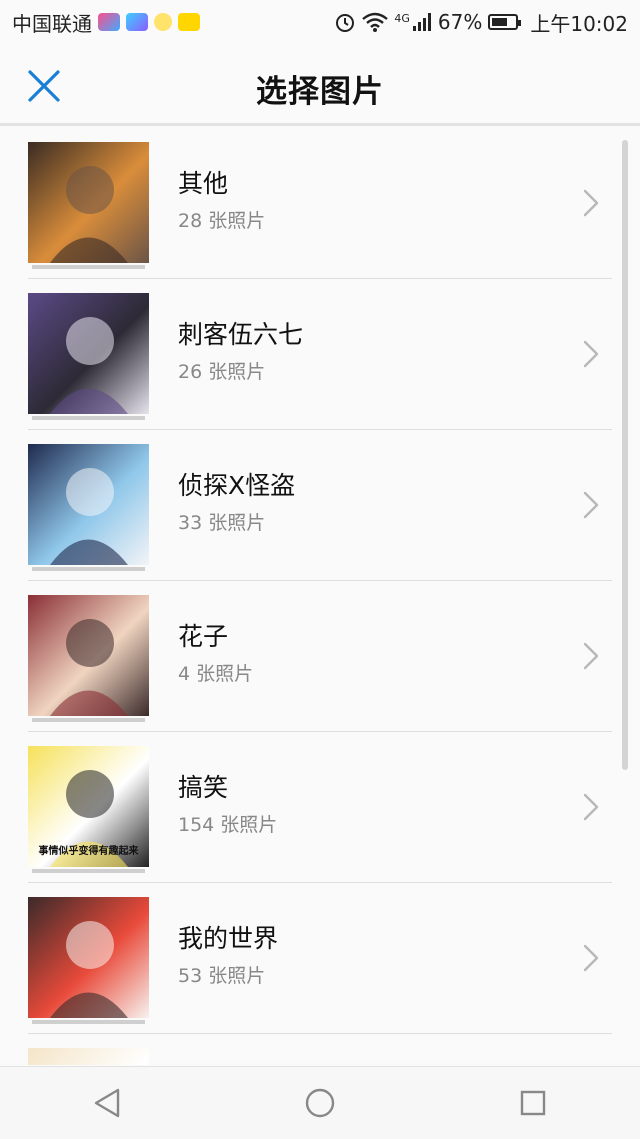 The height and width of the screenshot is (1139, 640). Describe the element at coordinates (237, 485) in the screenshot. I see `album-name: 侦探X怪盗` at that location.